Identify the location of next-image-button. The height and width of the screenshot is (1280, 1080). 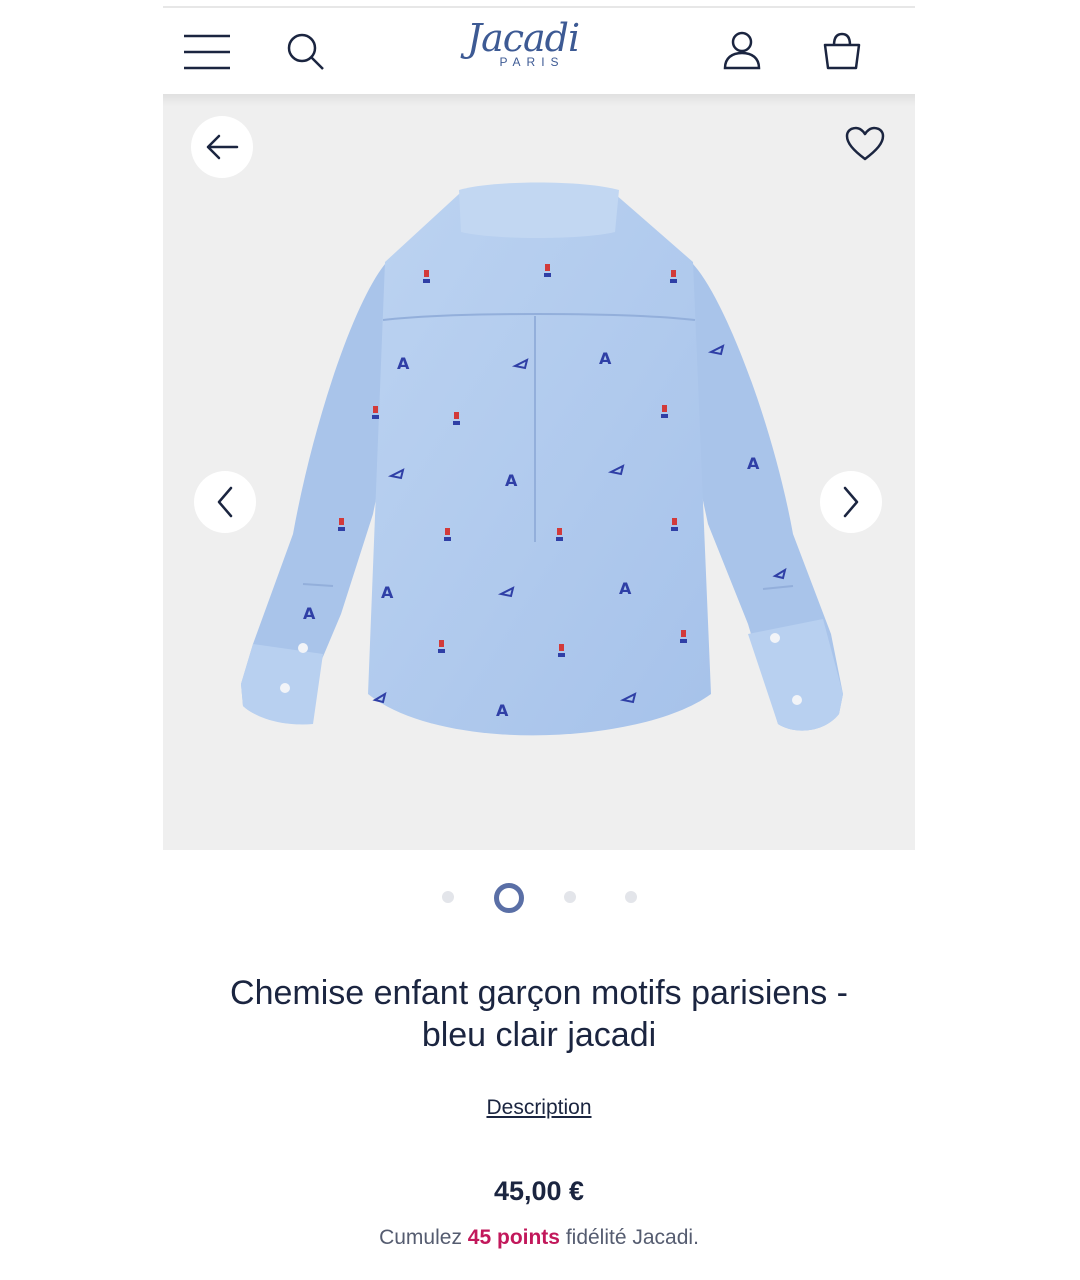
(851, 502).